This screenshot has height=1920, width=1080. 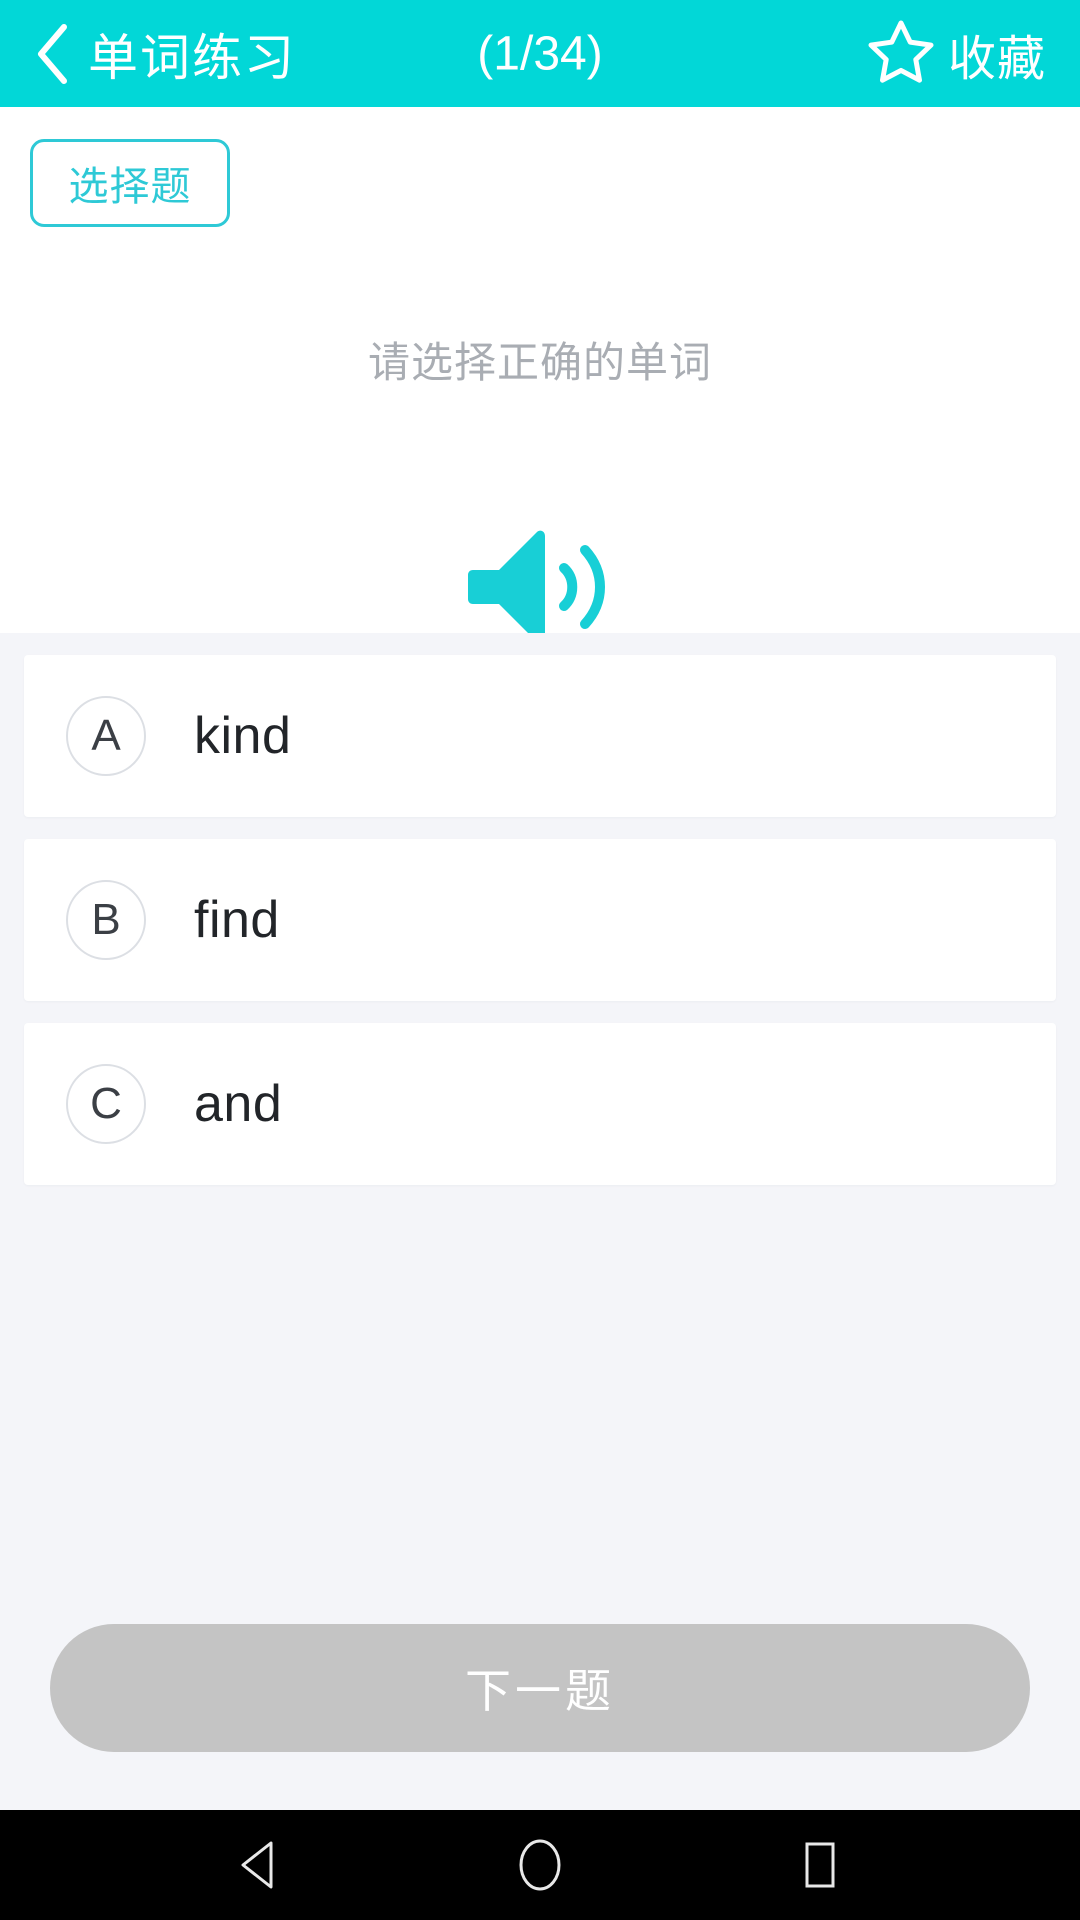 I want to click on back-button, so click(x=53, y=54).